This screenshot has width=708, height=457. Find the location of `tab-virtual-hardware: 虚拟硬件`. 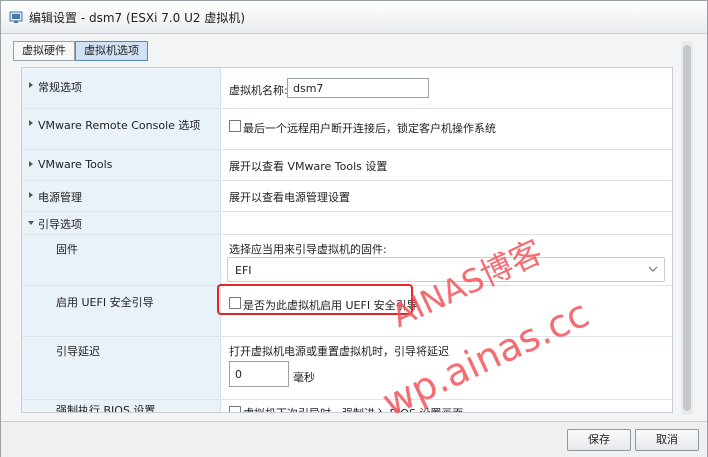

tab-virtual-hardware: 虚拟硬件 is located at coordinates (44, 51).